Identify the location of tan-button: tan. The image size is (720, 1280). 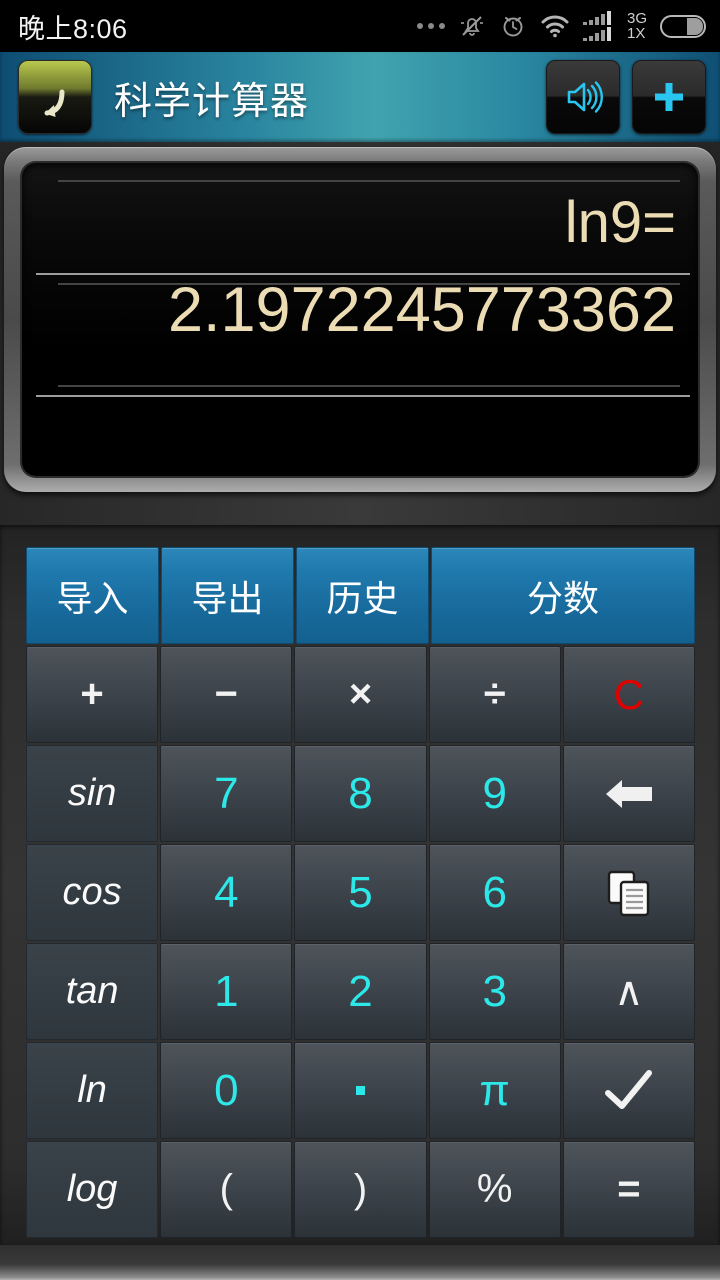
(92, 991).